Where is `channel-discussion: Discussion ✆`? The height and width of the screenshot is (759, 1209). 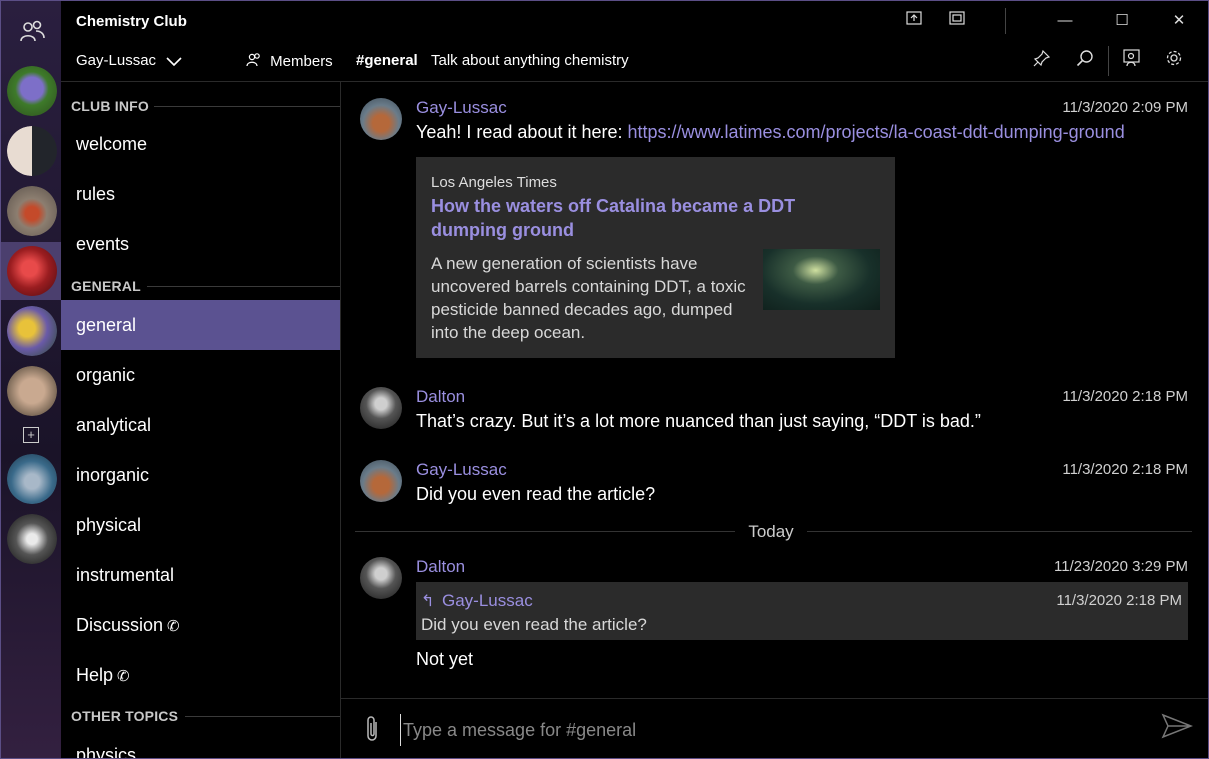 channel-discussion: Discussion ✆ is located at coordinates (200, 625).